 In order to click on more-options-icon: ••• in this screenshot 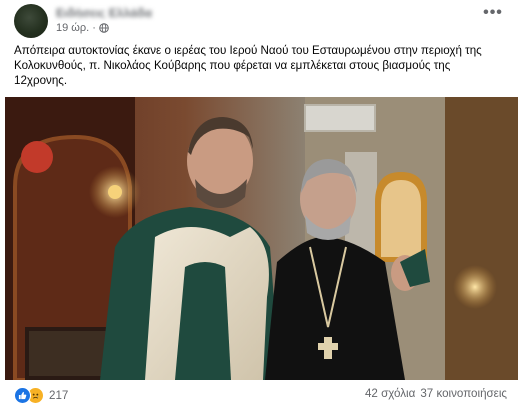, I will do `click(493, 14)`.